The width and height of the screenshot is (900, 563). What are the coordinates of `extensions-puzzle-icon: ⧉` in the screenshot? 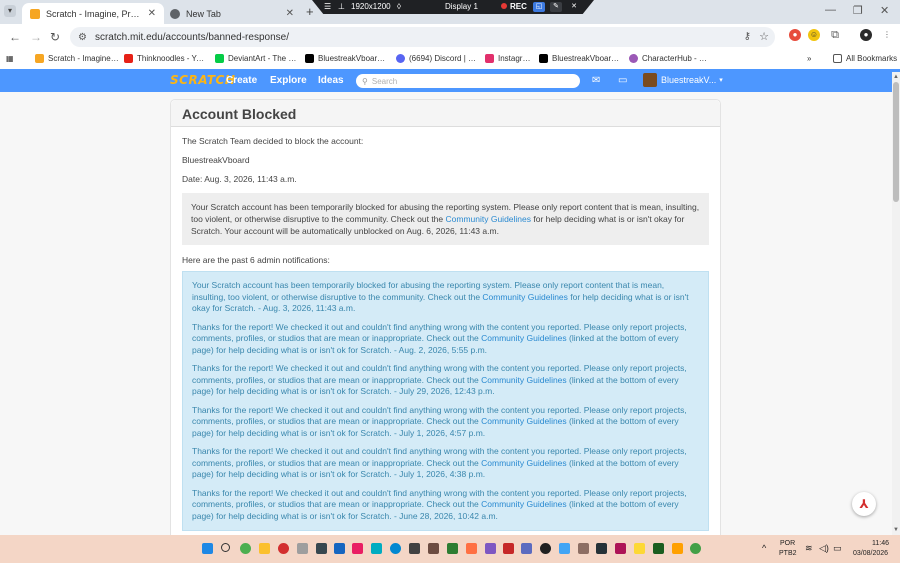 It's located at (835, 35).